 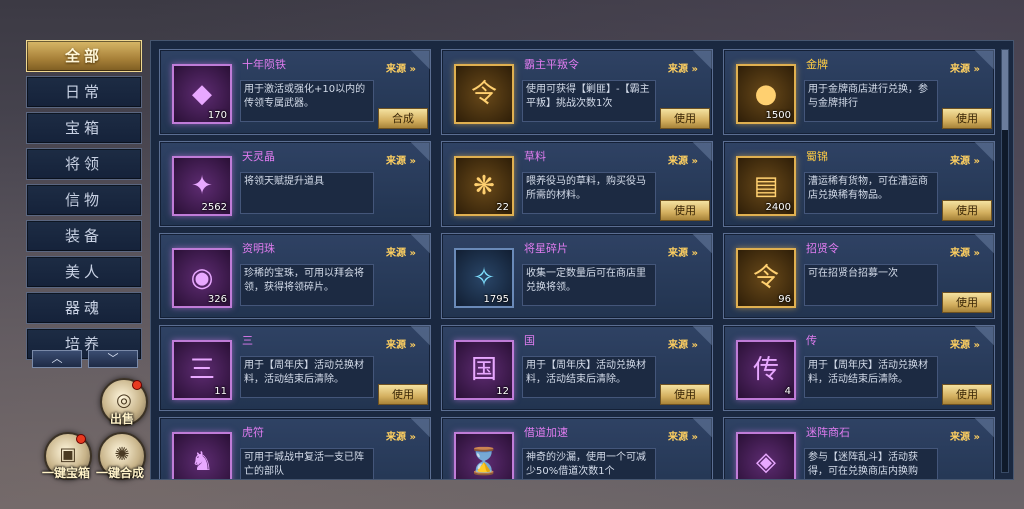 I want to click on item-quantity: 96, so click(x=784, y=299).